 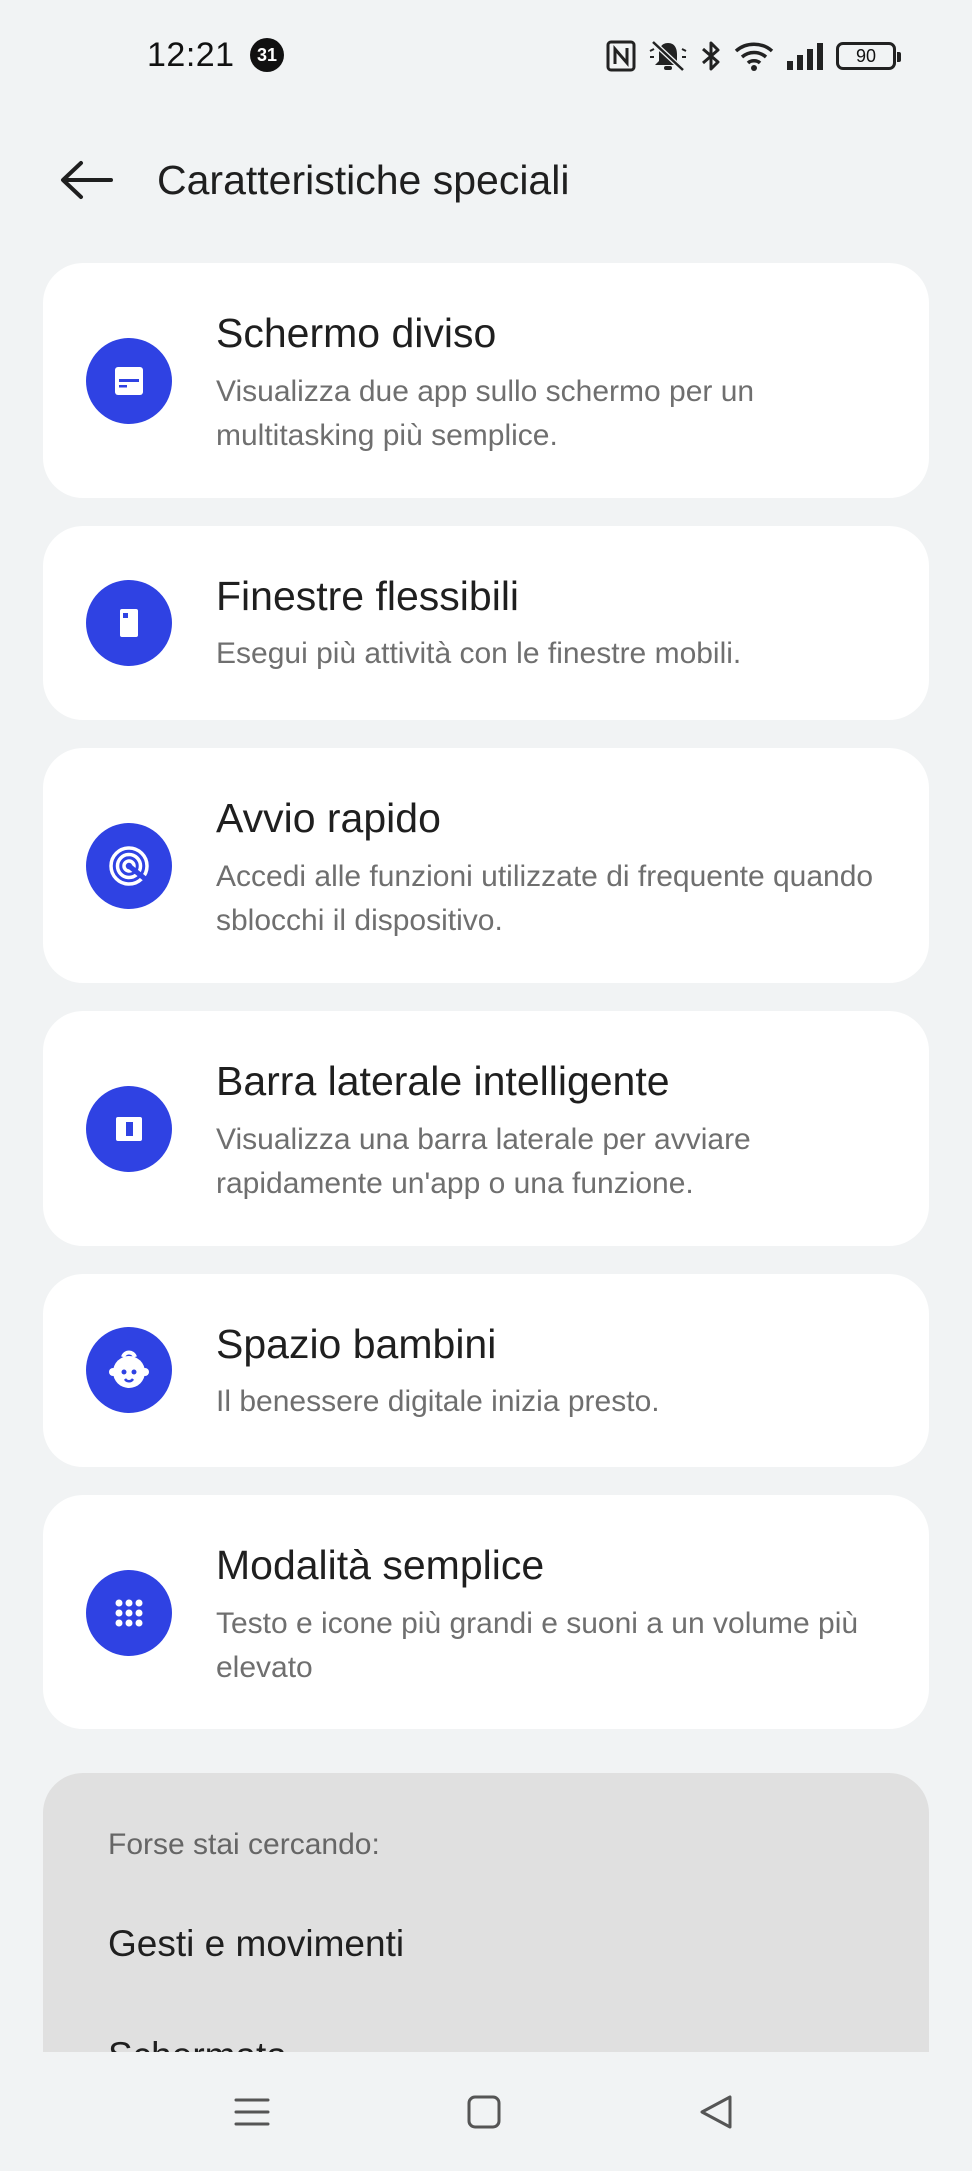 What do you see at coordinates (368, 596) in the screenshot?
I see `feature-title: Finestre flessibili` at bounding box center [368, 596].